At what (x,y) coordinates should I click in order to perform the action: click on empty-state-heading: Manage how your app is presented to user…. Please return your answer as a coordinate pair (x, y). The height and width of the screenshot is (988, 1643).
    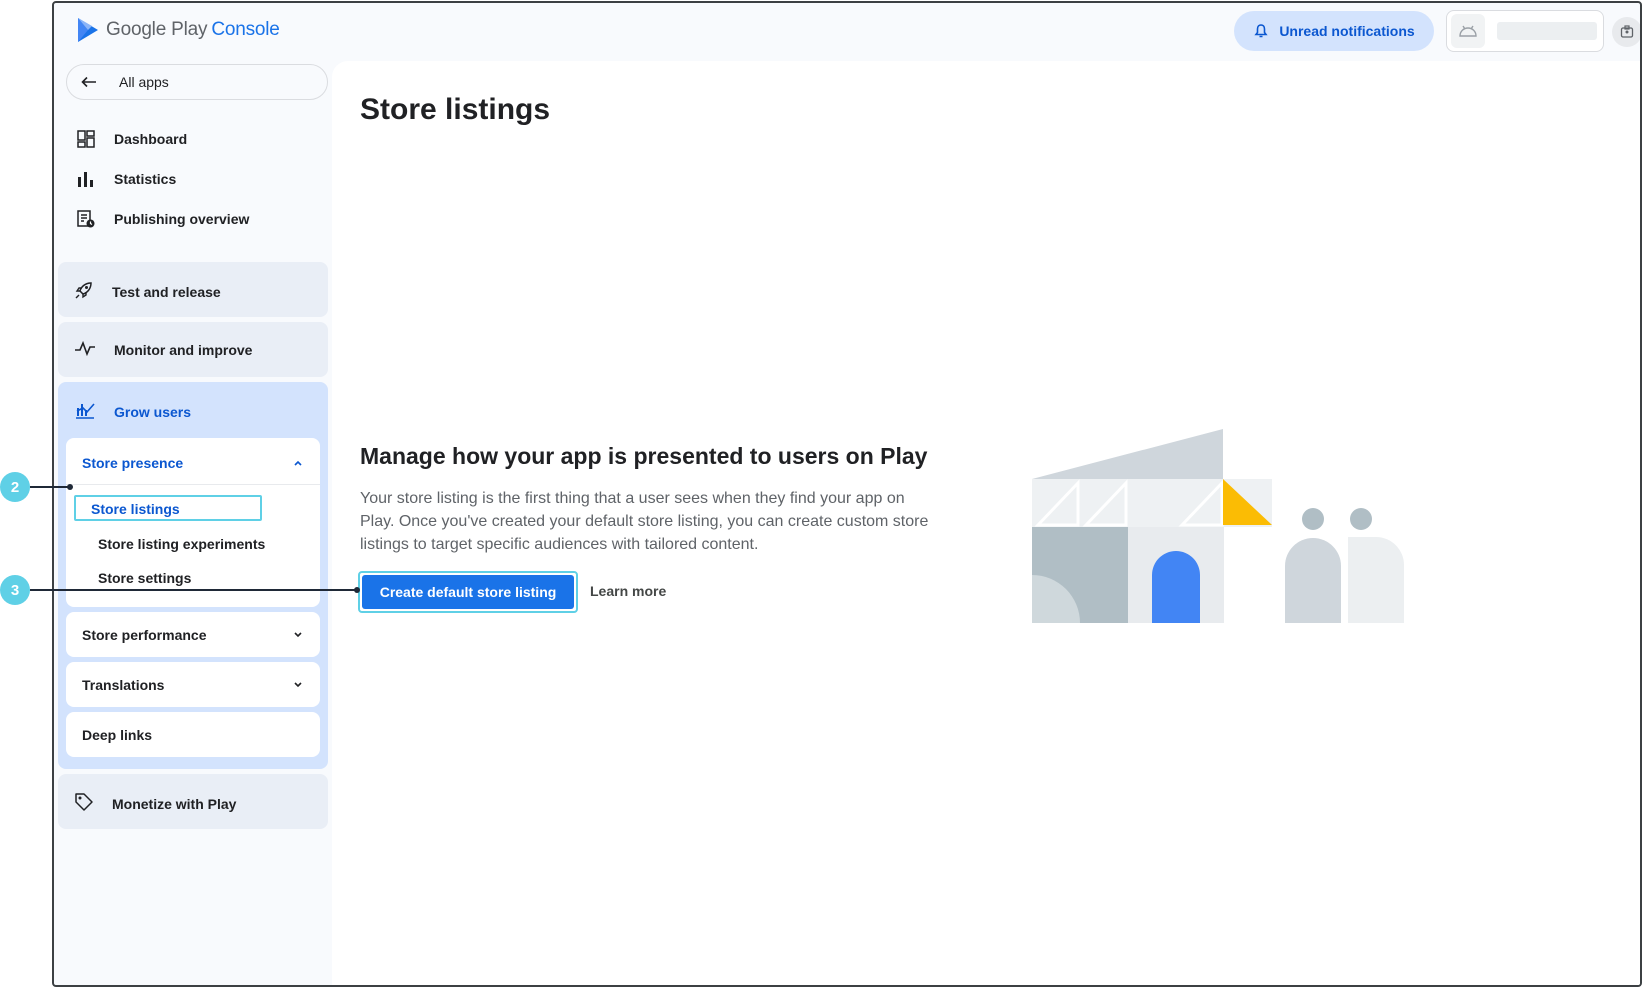
    Looking at the image, I should click on (644, 456).